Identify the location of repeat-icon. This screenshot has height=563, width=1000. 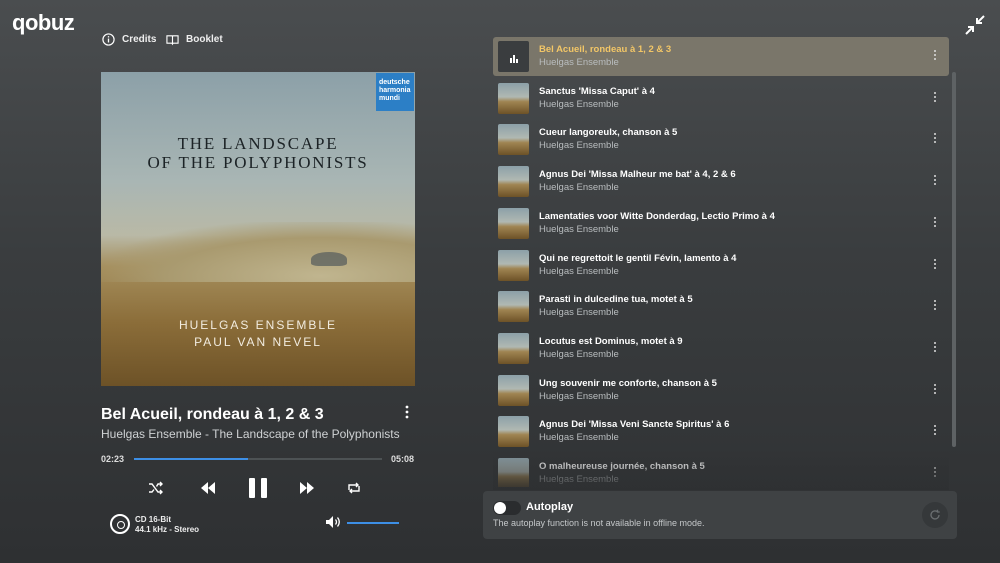
(354, 488).